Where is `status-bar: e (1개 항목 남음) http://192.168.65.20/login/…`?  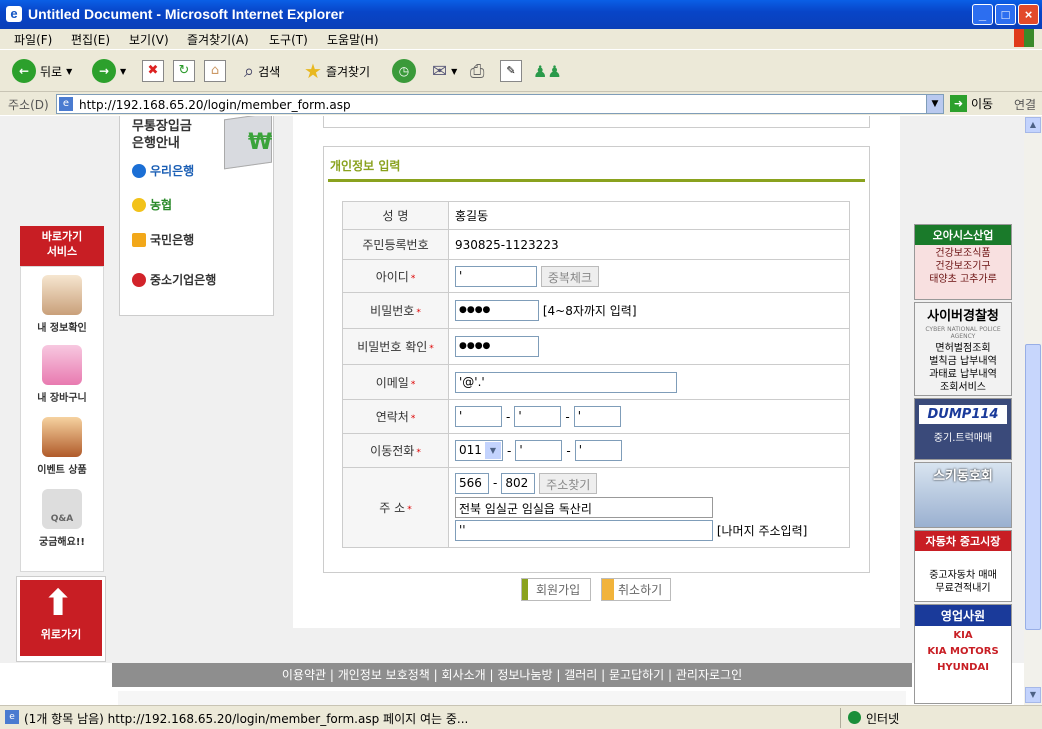
status-bar: e (1개 항목 남음) http://192.168.65.20/login/… is located at coordinates (521, 717).